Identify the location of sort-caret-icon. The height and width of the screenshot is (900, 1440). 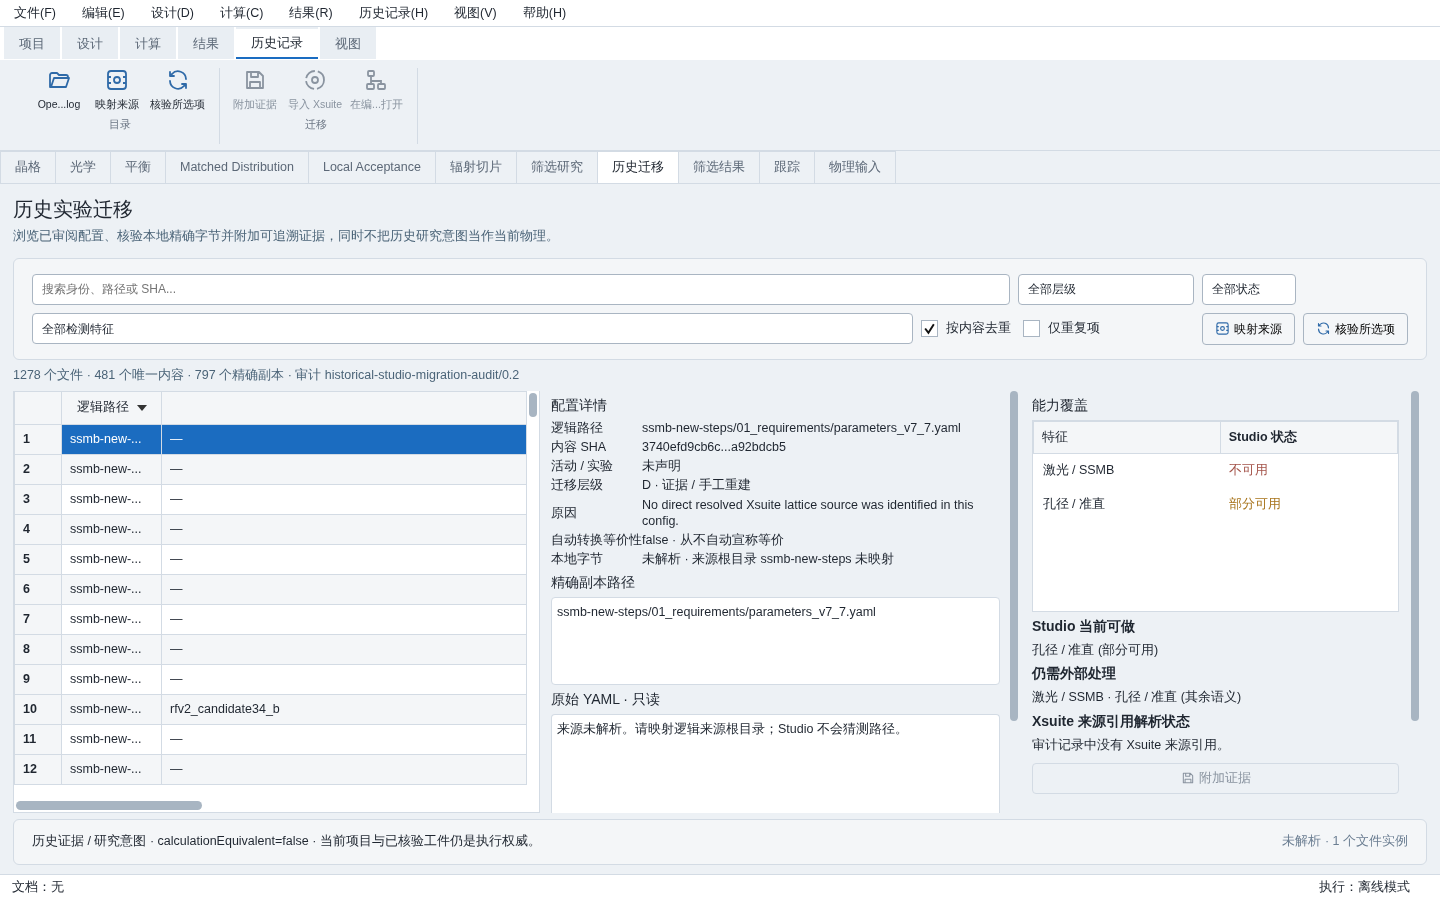
(141, 407).